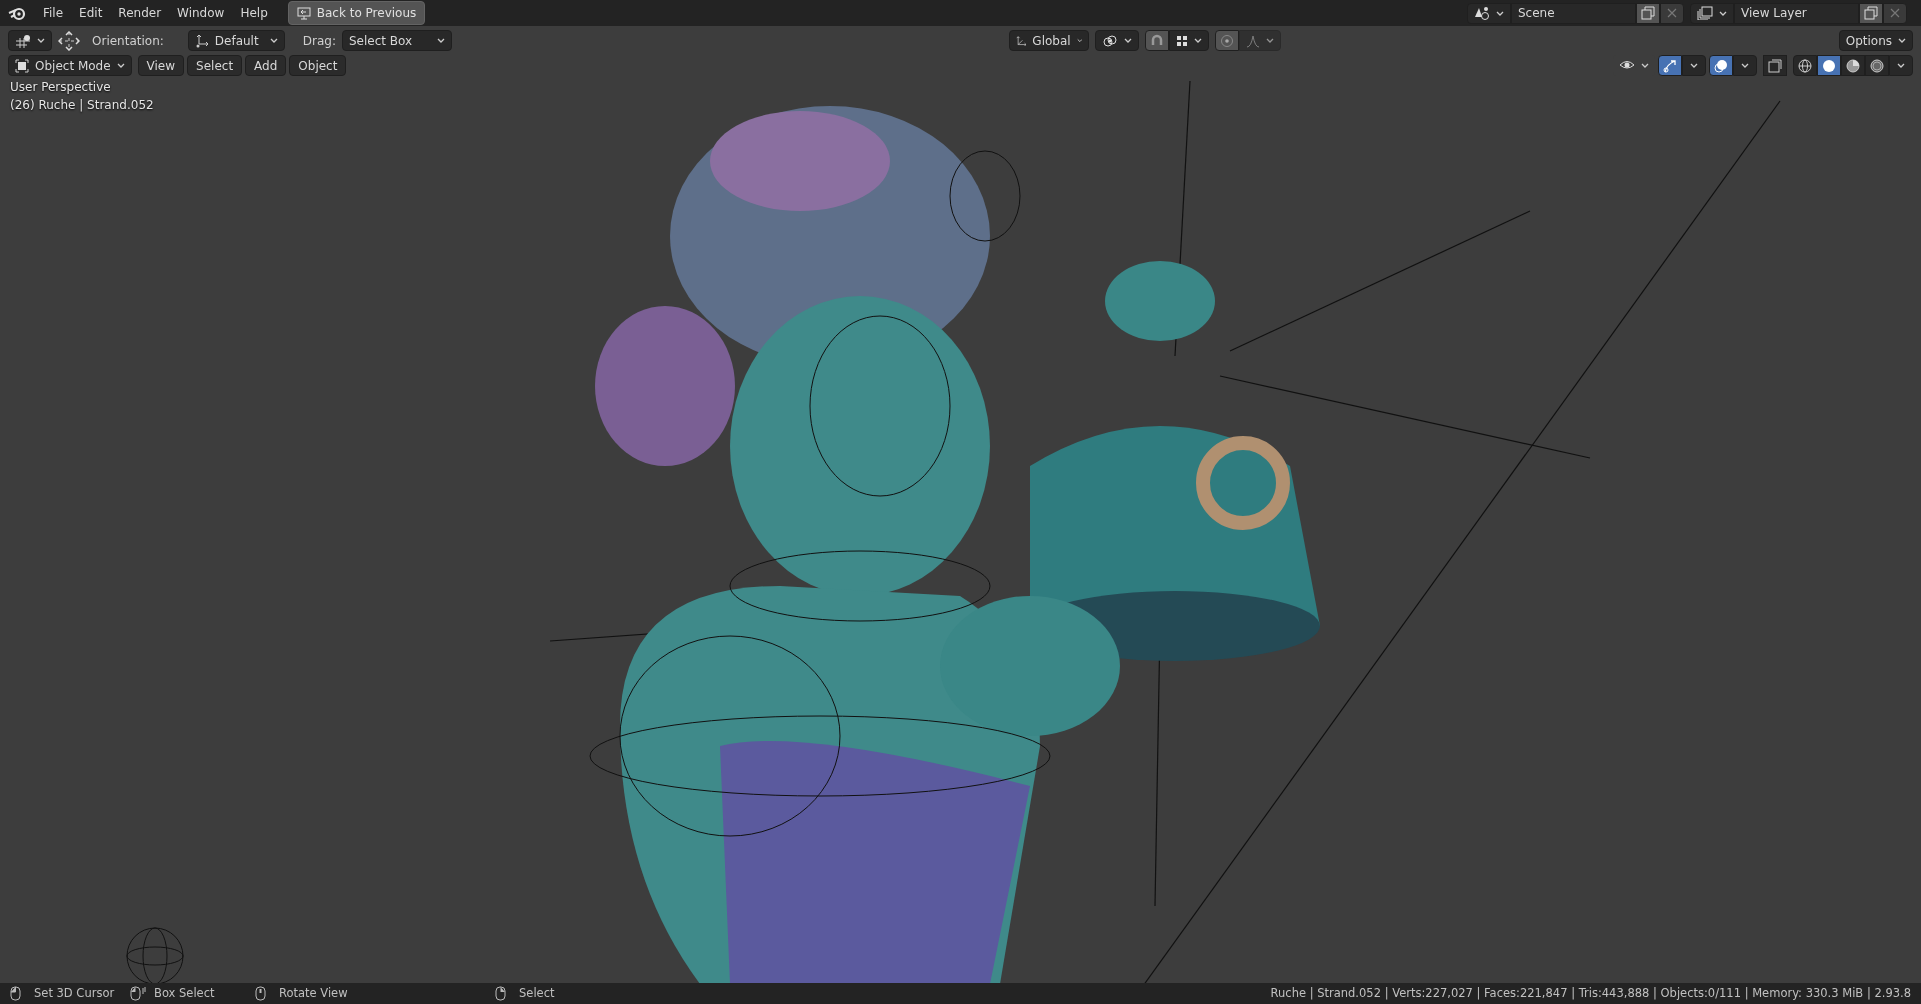 Image resolution: width=1921 pixels, height=1004 pixels. What do you see at coordinates (236, 40) in the screenshot?
I see `orientation-dropdown: Default` at bounding box center [236, 40].